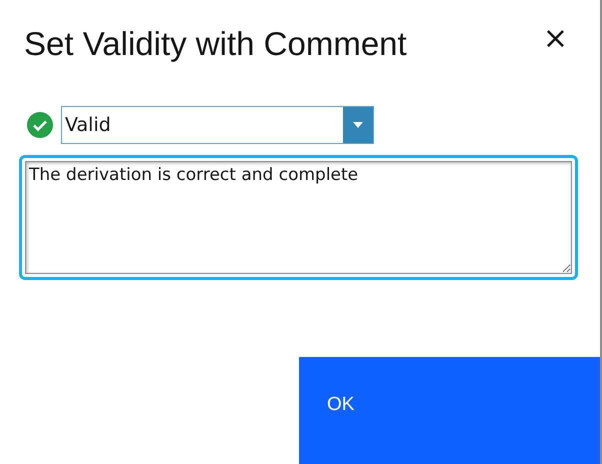 This screenshot has height=464, width=602. What do you see at coordinates (217, 125) in the screenshot?
I see `validity-dropdown: Valid` at bounding box center [217, 125].